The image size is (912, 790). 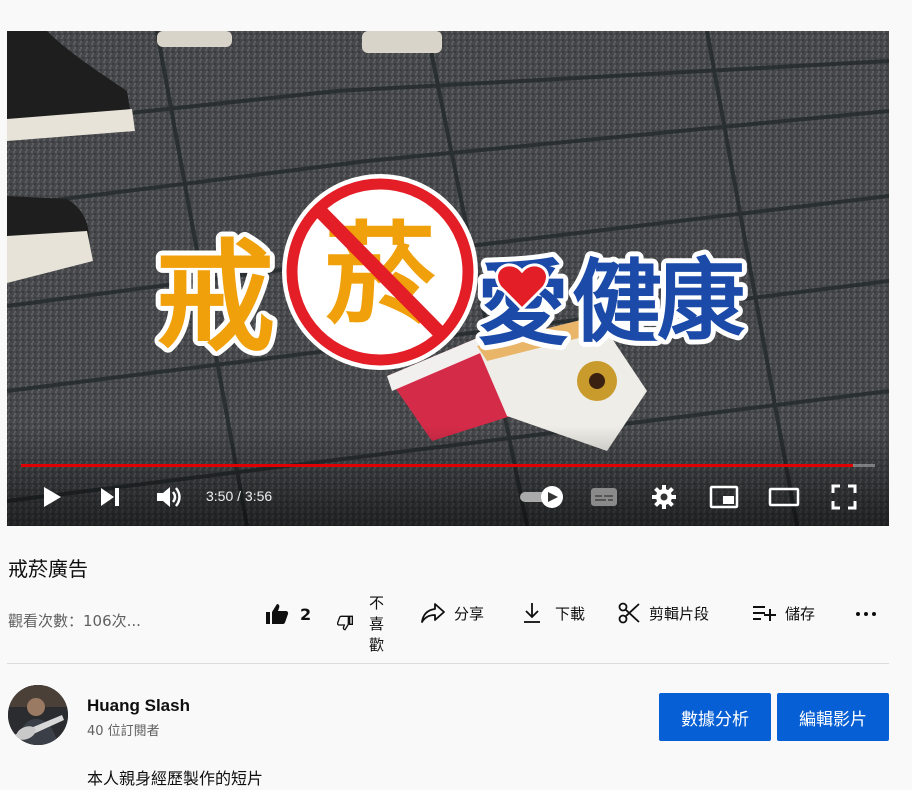 I want to click on dislike-button: 不 喜 歡, so click(x=360, y=624).